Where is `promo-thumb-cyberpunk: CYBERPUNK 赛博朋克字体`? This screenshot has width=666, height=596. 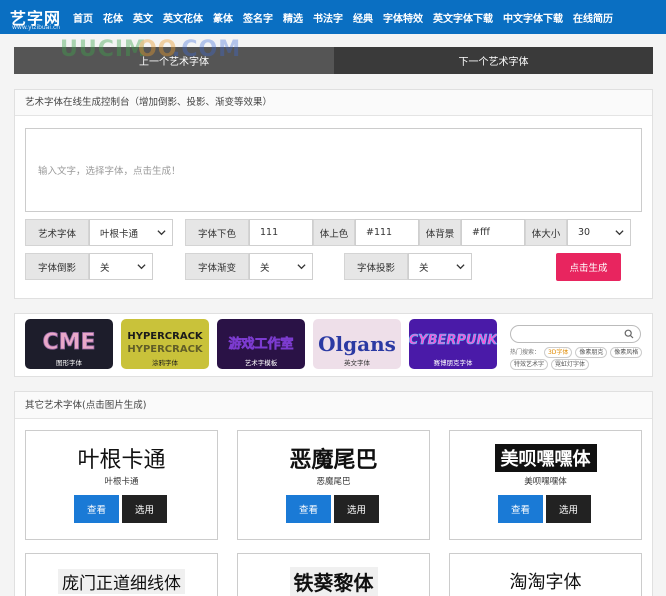 promo-thumb-cyberpunk: CYBERPUNK 赛博朋克字体 is located at coordinates (453, 344).